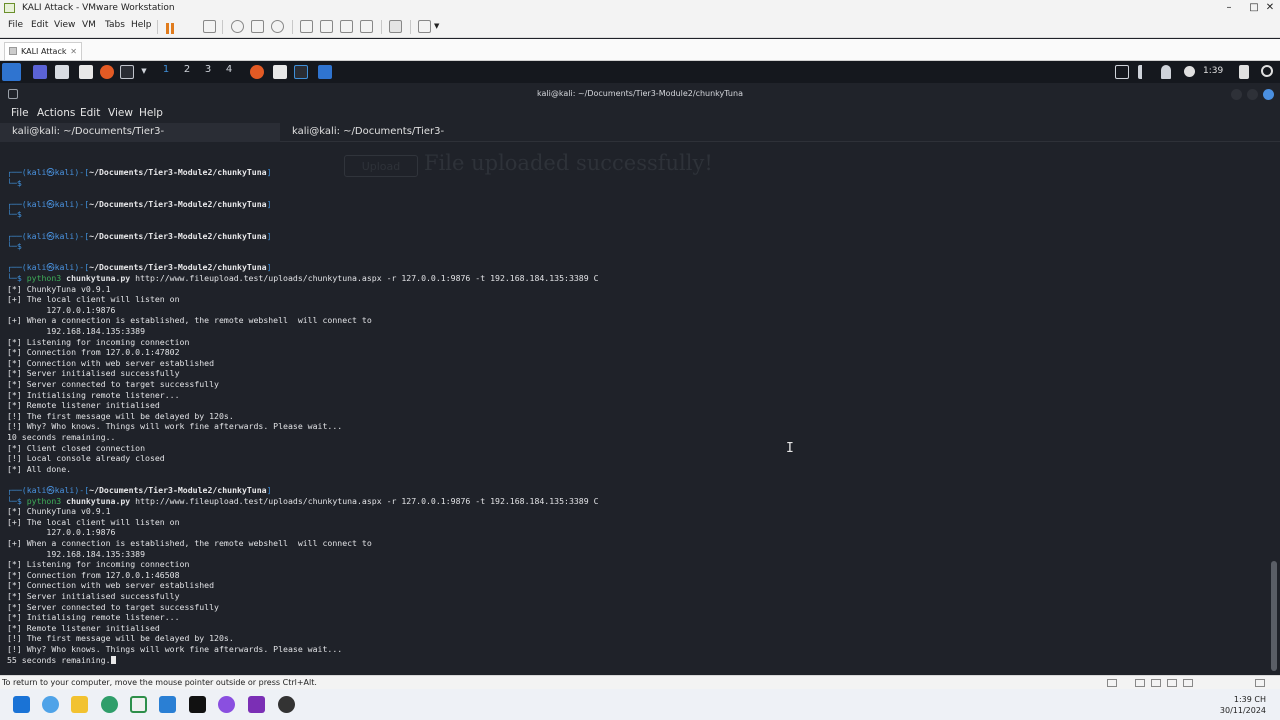 Image resolution: width=1280 pixels, height=720 pixels. Describe the element at coordinates (277, 26) in the screenshot. I see `snapshot-manager-icon` at that location.